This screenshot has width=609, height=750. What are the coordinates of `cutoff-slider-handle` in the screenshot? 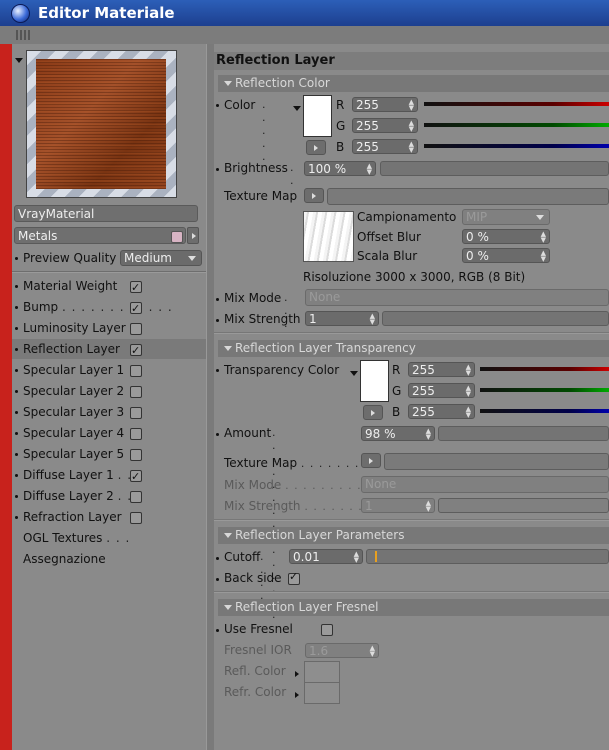 It's located at (376, 556).